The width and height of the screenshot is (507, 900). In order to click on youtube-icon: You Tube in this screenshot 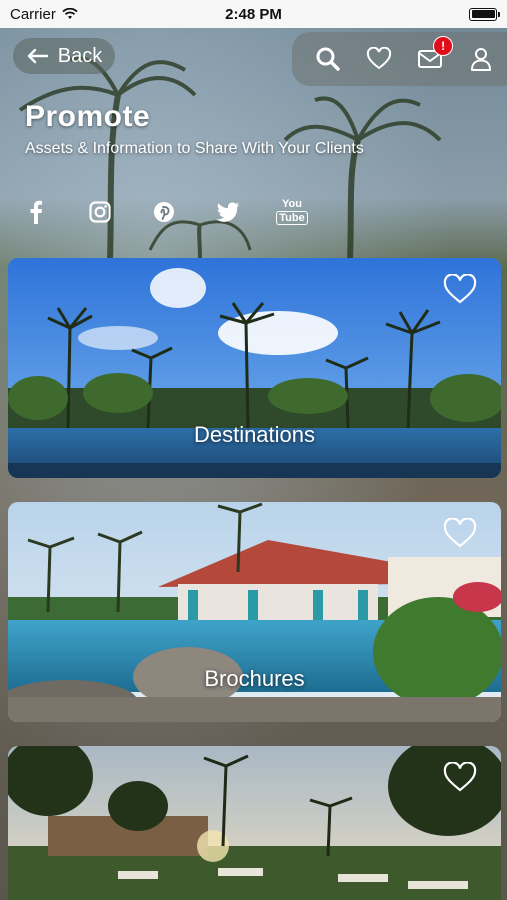, I will do `click(292, 211)`.